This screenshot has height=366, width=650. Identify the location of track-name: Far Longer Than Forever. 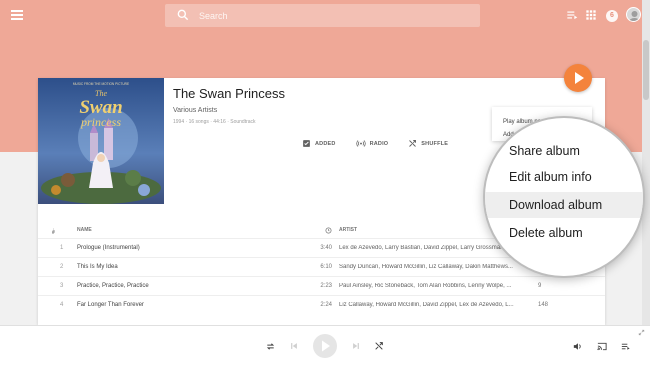
(110, 305).